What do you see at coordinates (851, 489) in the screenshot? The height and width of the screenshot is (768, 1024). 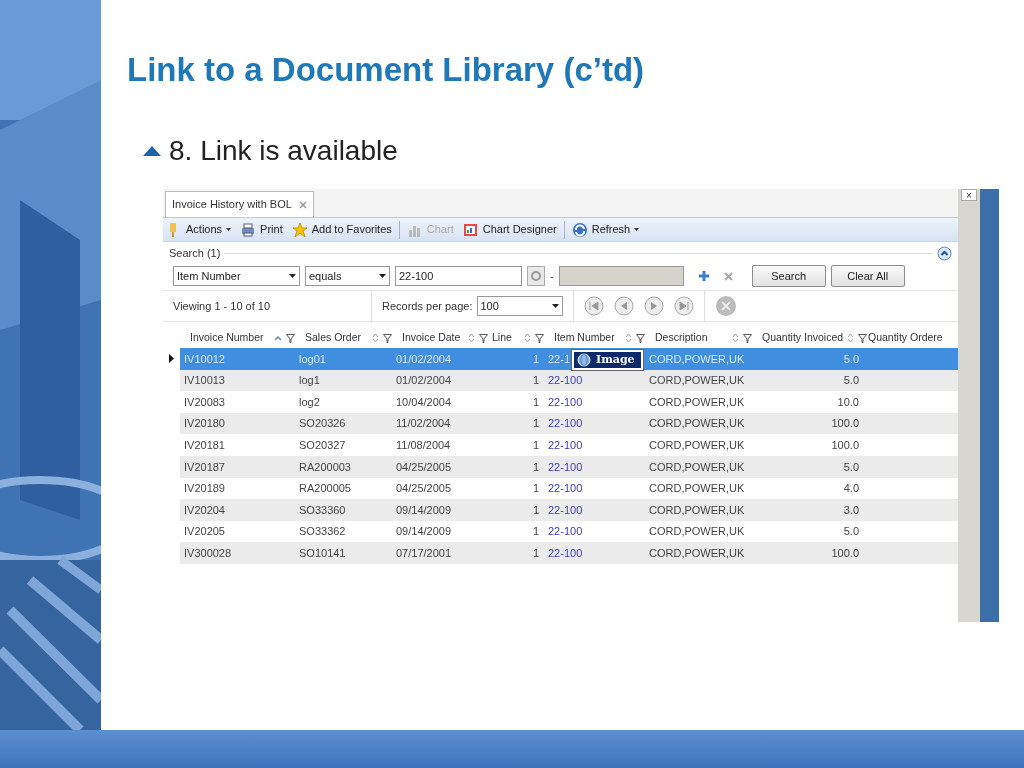 I see `table-cell-text: 4.0` at bounding box center [851, 489].